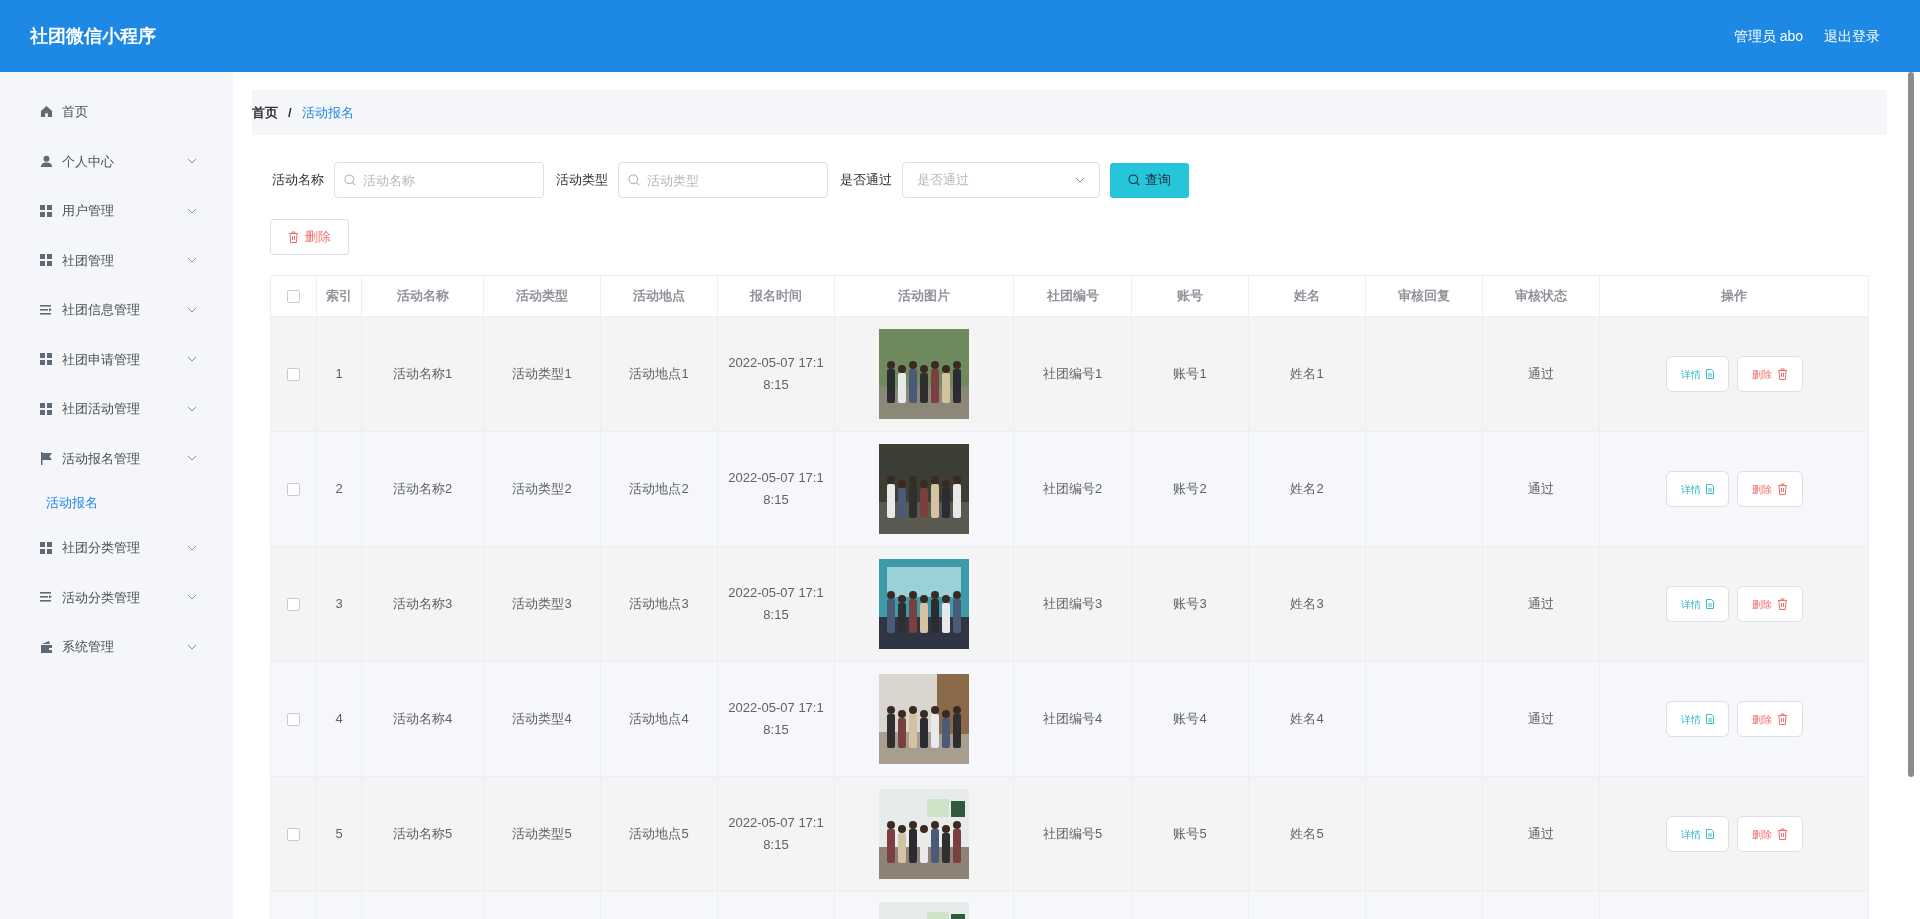 The height and width of the screenshot is (919, 1920). What do you see at coordinates (659, 489) in the screenshot?
I see `table-cell-text: 活动地点2` at bounding box center [659, 489].